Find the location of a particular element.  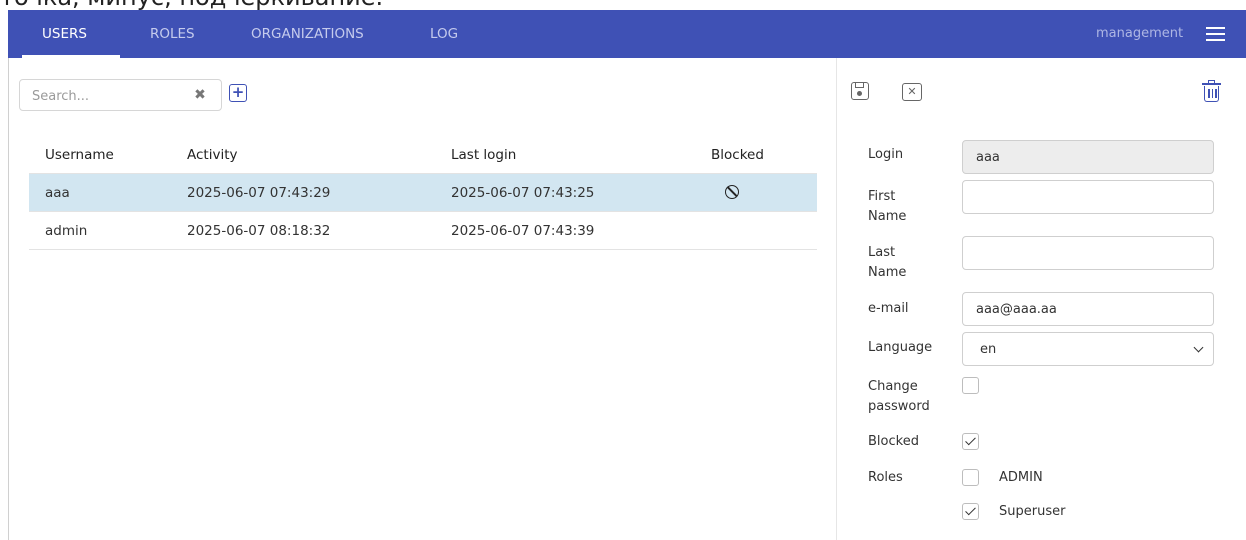

panel-divider is located at coordinates (836, 299).